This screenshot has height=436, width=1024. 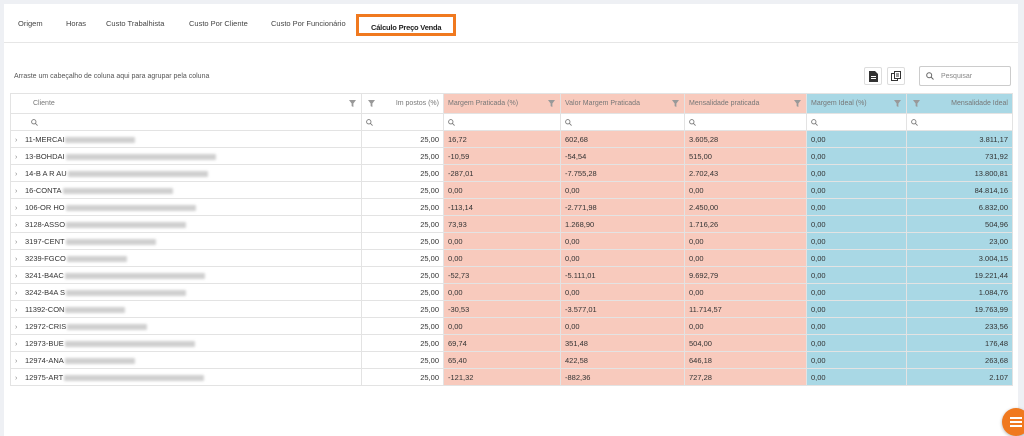 I want to click on export-pdf-button, so click(x=873, y=76).